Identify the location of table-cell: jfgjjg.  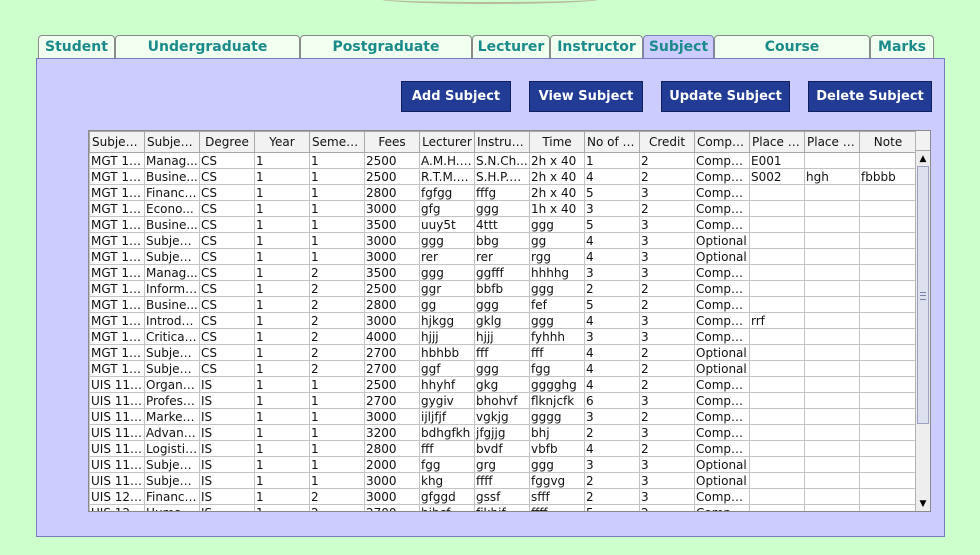
(502, 432).